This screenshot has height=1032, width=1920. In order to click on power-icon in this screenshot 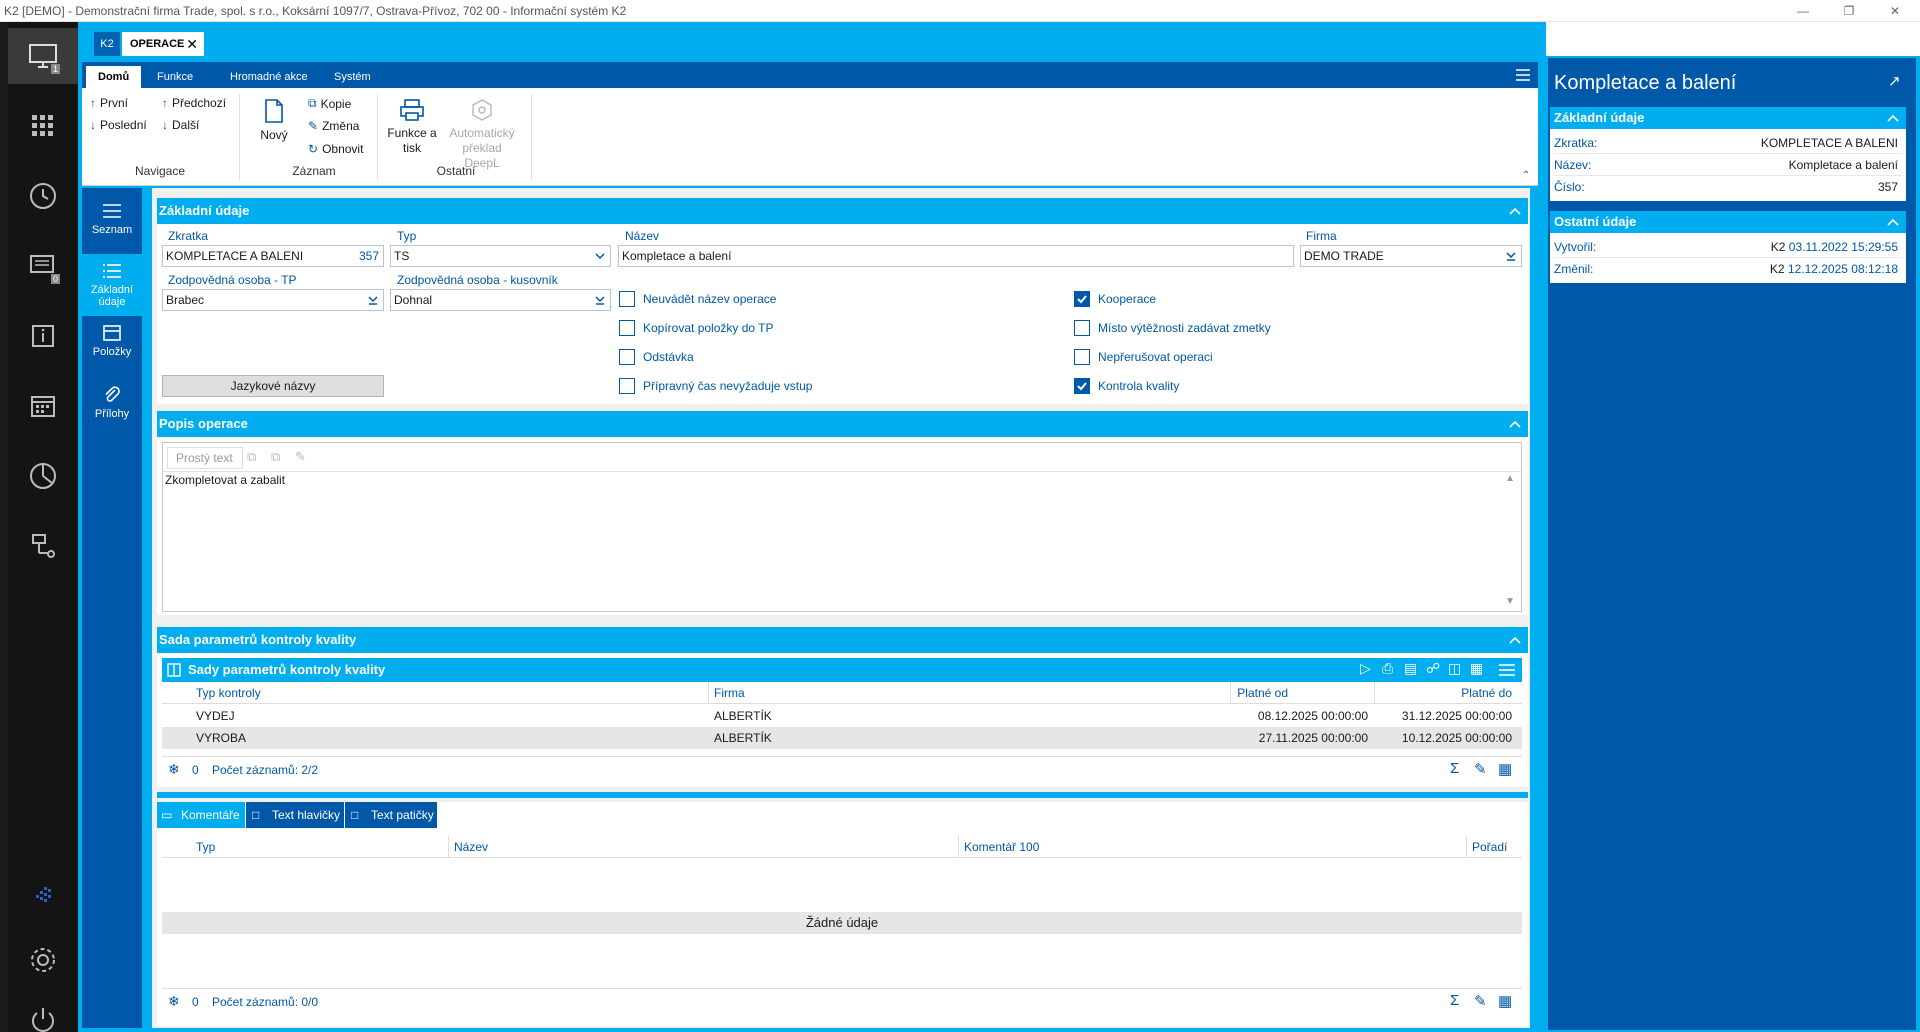, I will do `click(43, 1012)`.